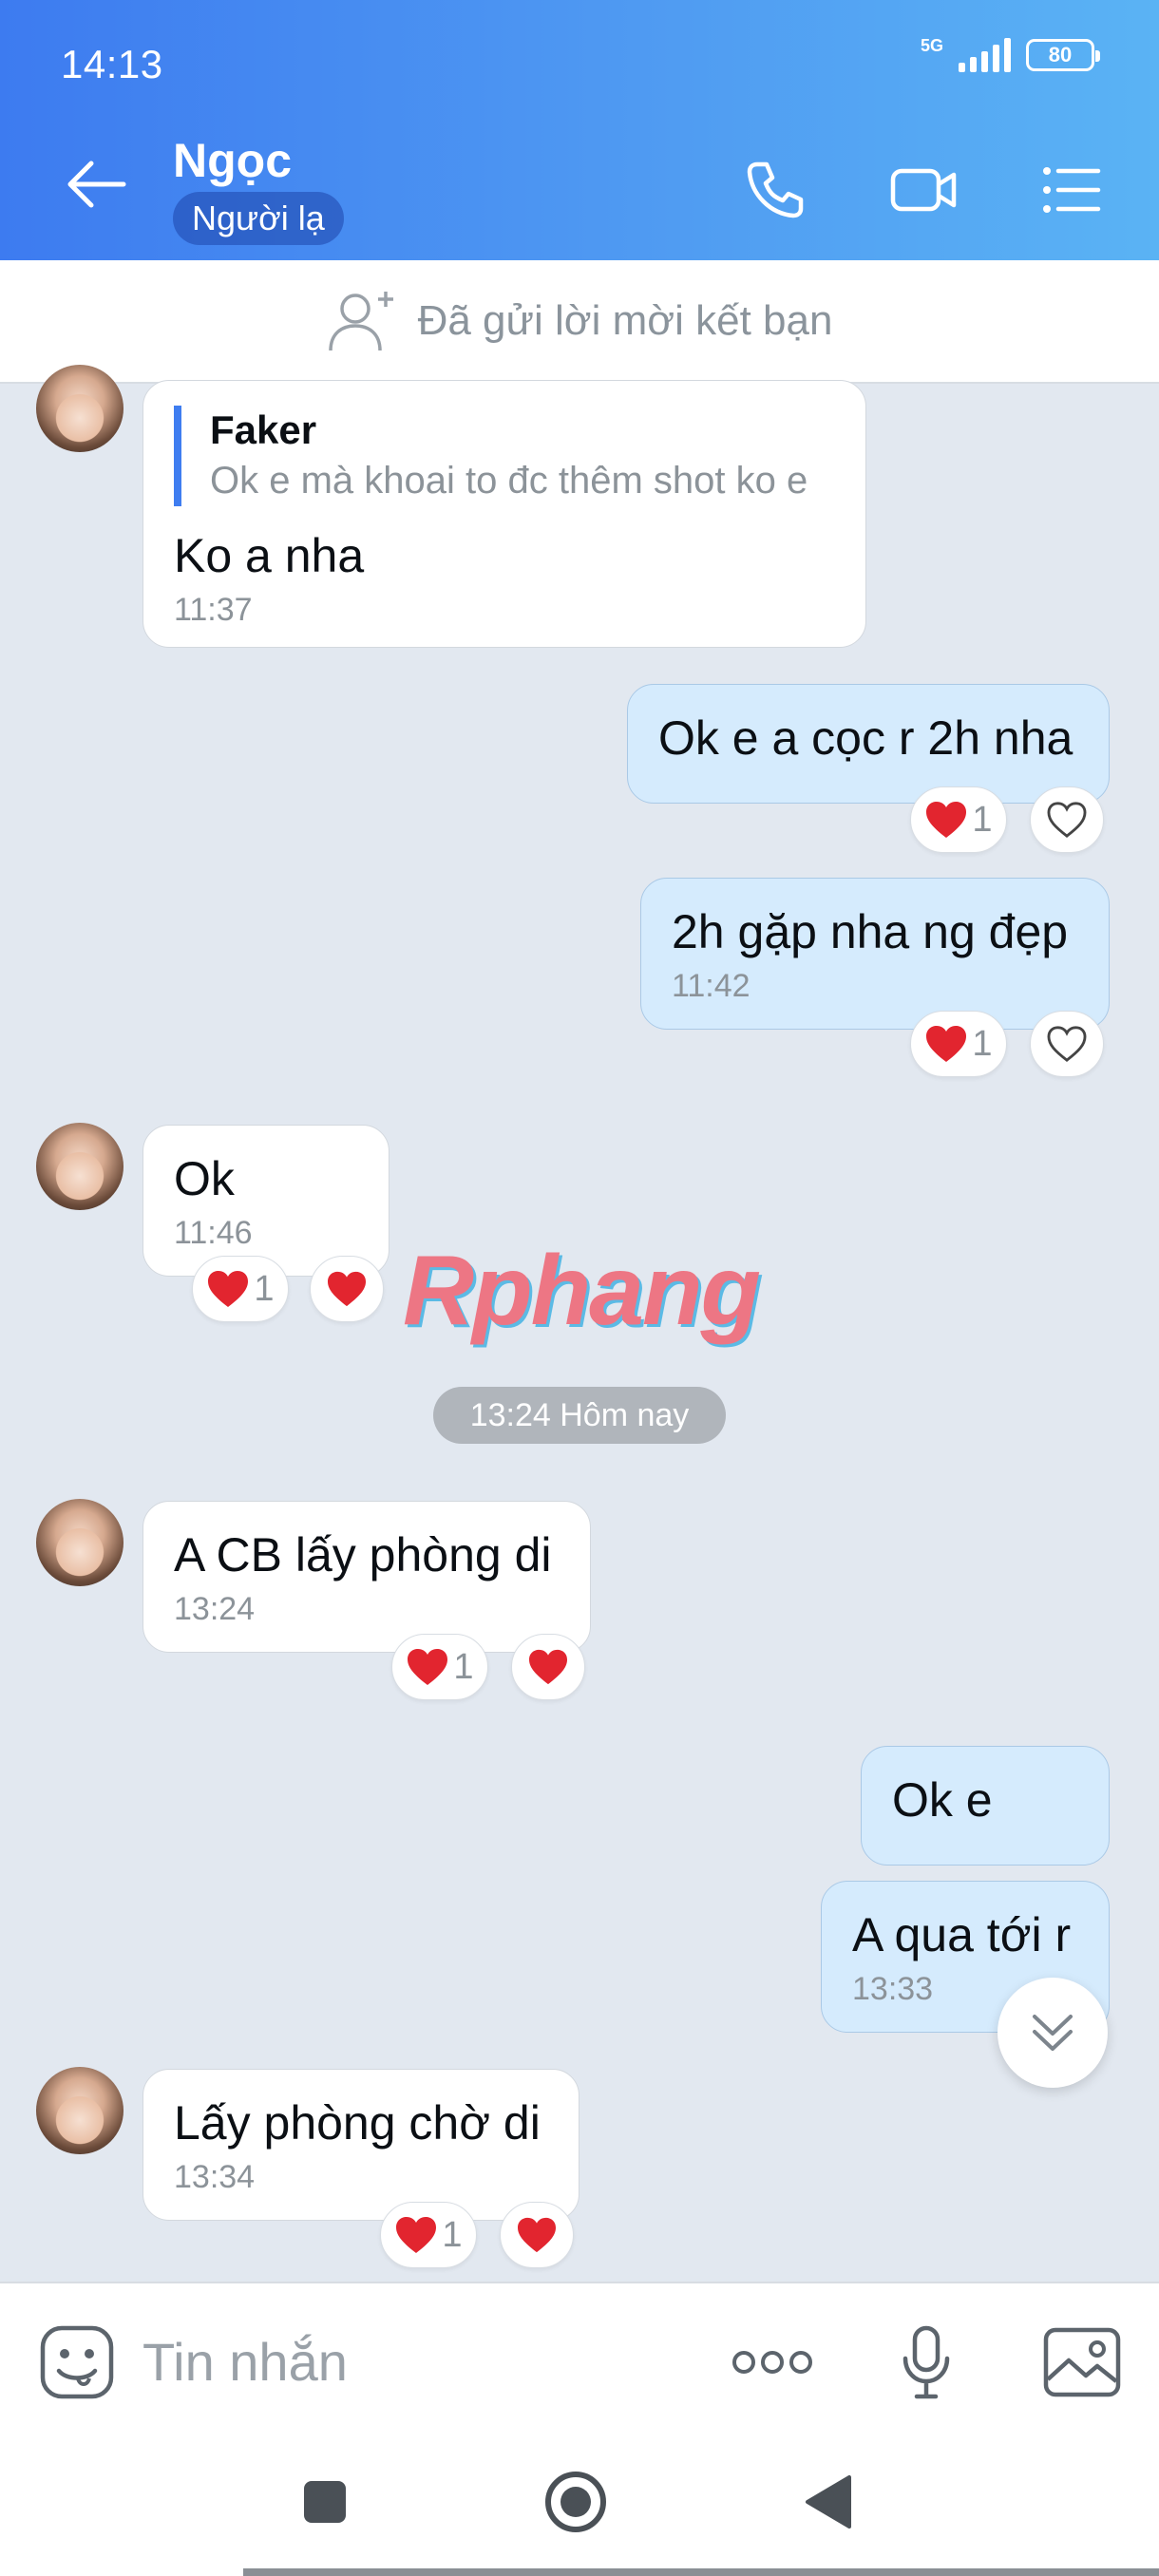 This screenshot has width=1159, height=2576. I want to click on message-time: 11:46, so click(213, 1233).